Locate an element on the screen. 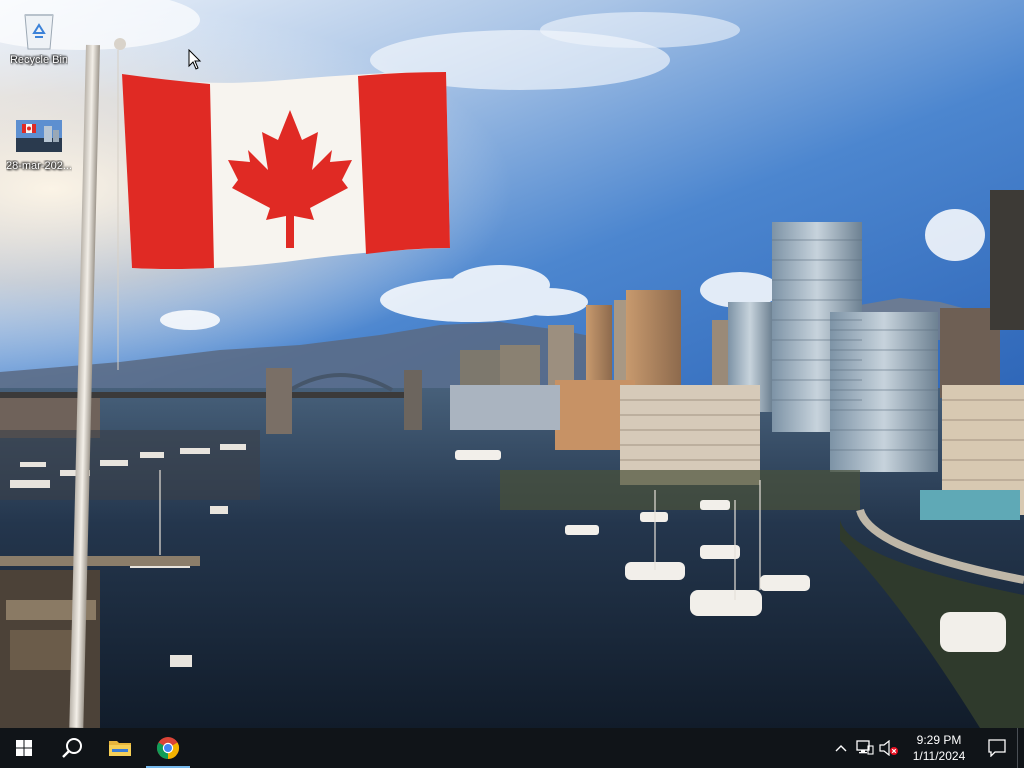  recycle-bin-icon-shortcut: Recycle Bin is located at coordinates (39, 37).